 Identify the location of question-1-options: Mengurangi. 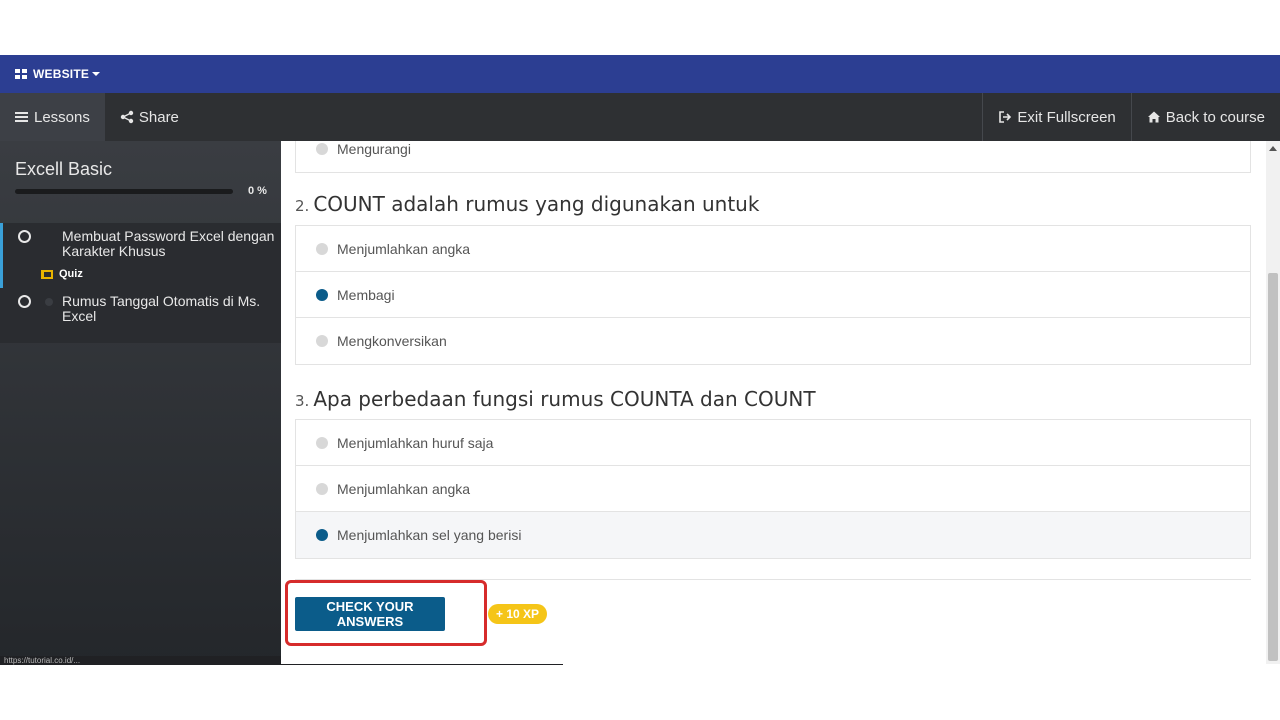
(773, 157).